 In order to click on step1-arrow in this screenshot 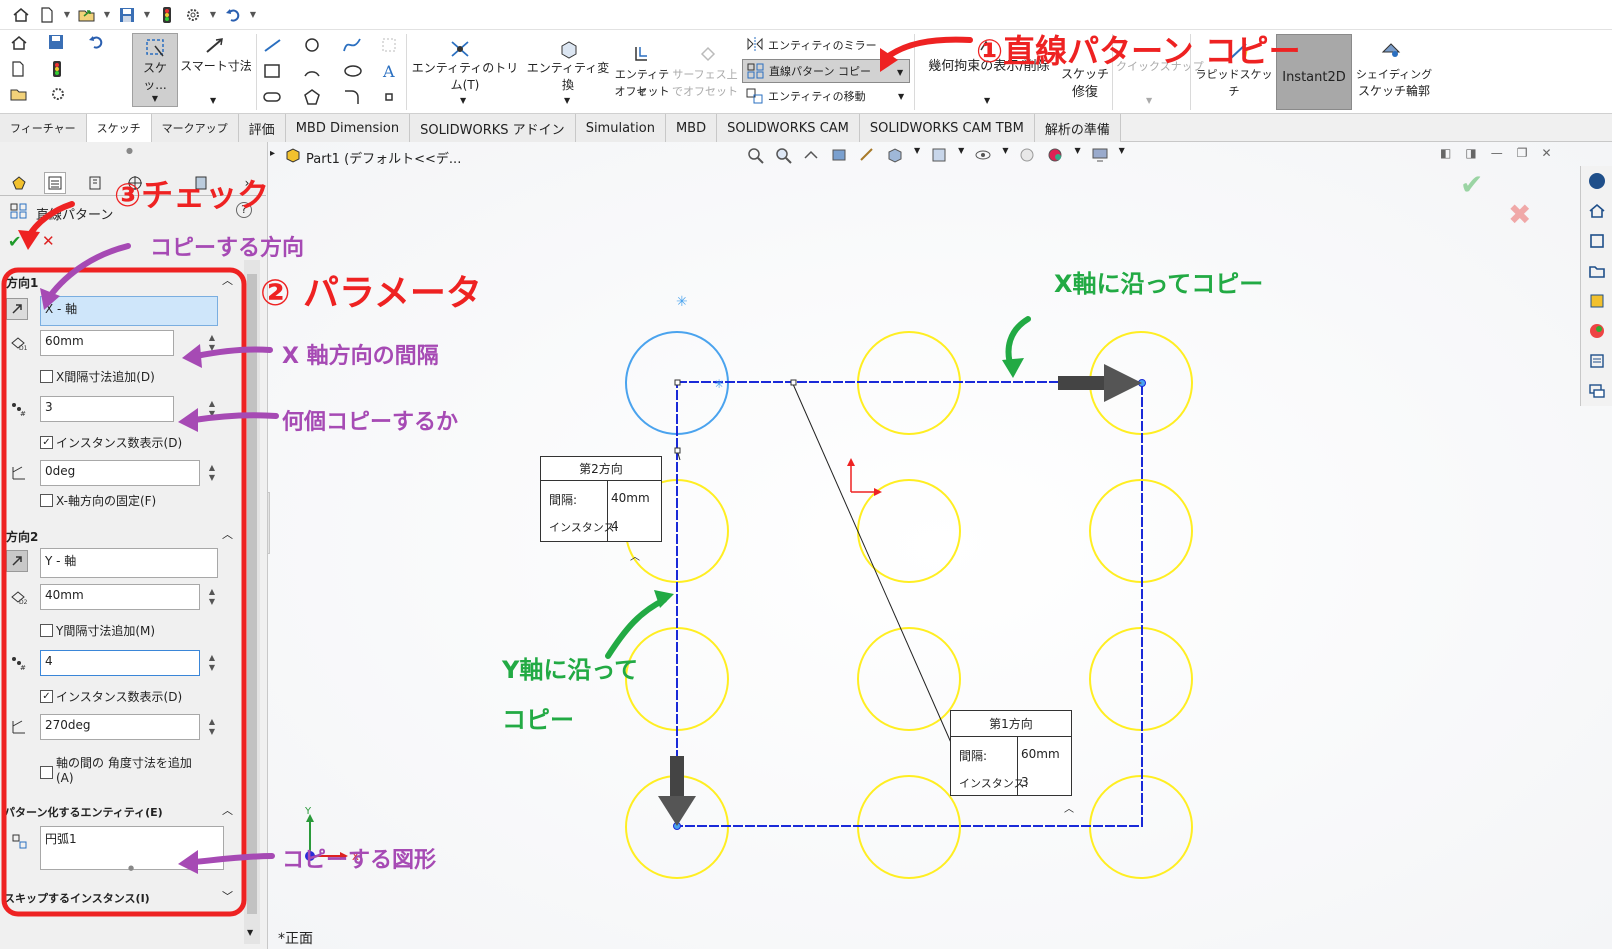, I will do `click(928, 48)`.